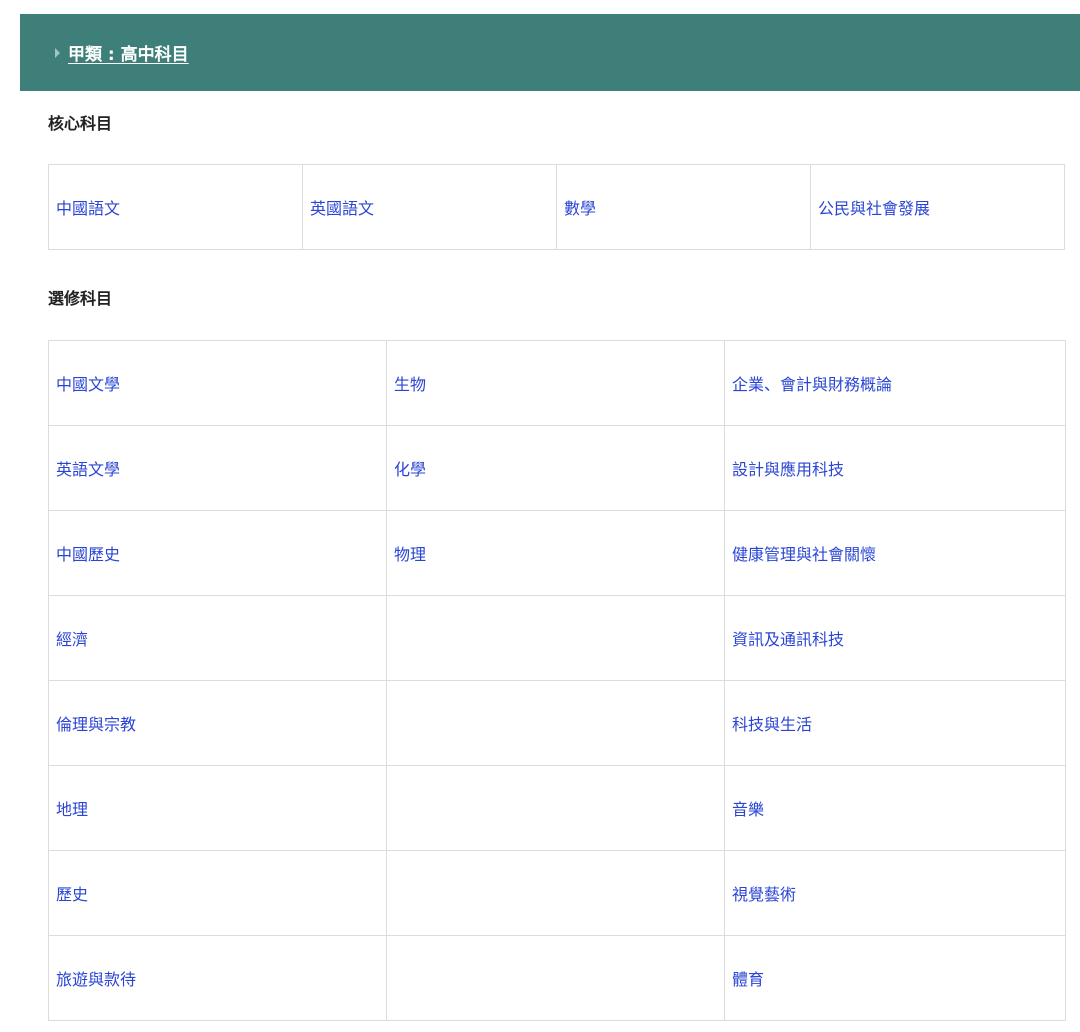 This screenshot has height=1032, width=1080. I want to click on table-row: 地理 音樂, so click(557, 808).